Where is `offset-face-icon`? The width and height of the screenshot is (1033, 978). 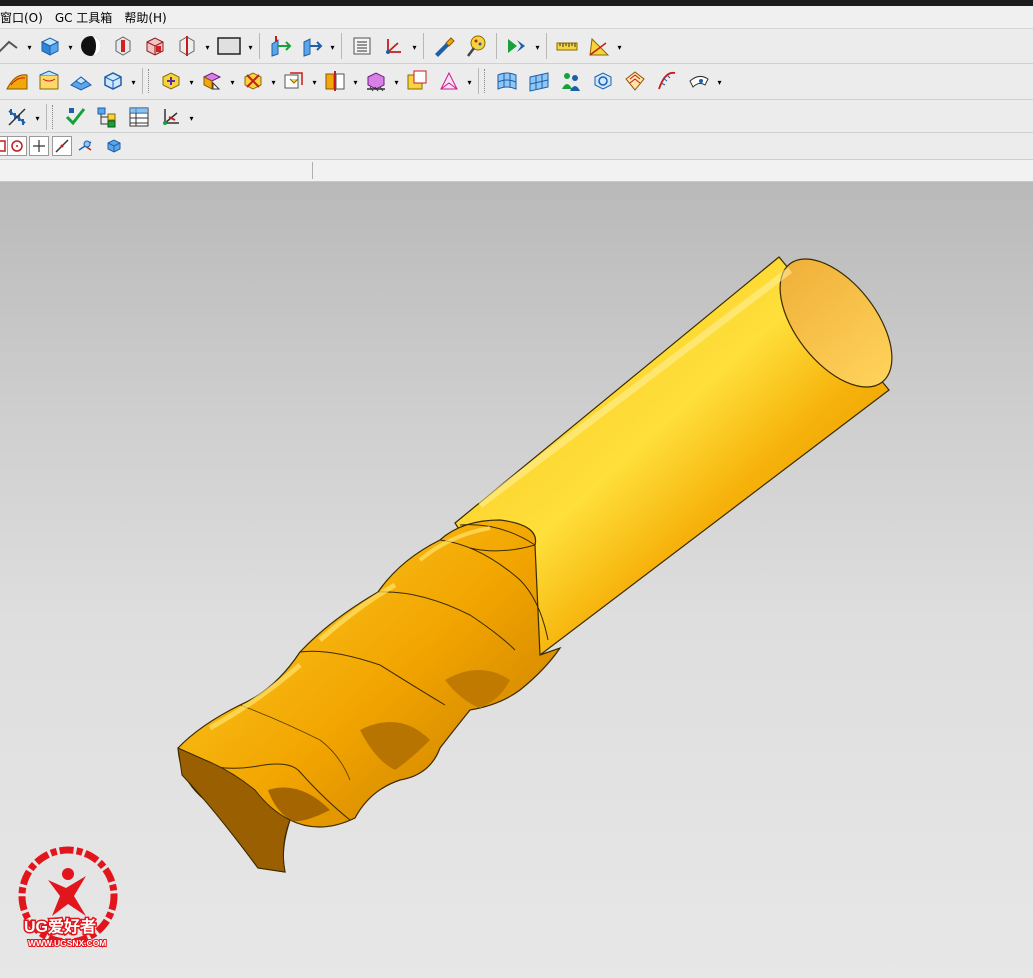 offset-face-icon is located at coordinates (294, 81).